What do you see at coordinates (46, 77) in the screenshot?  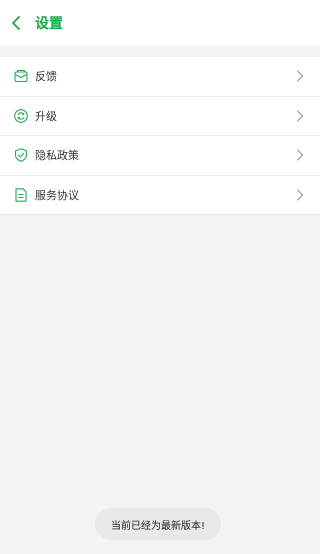 I see `settings-item-label: 反馈` at bounding box center [46, 77].